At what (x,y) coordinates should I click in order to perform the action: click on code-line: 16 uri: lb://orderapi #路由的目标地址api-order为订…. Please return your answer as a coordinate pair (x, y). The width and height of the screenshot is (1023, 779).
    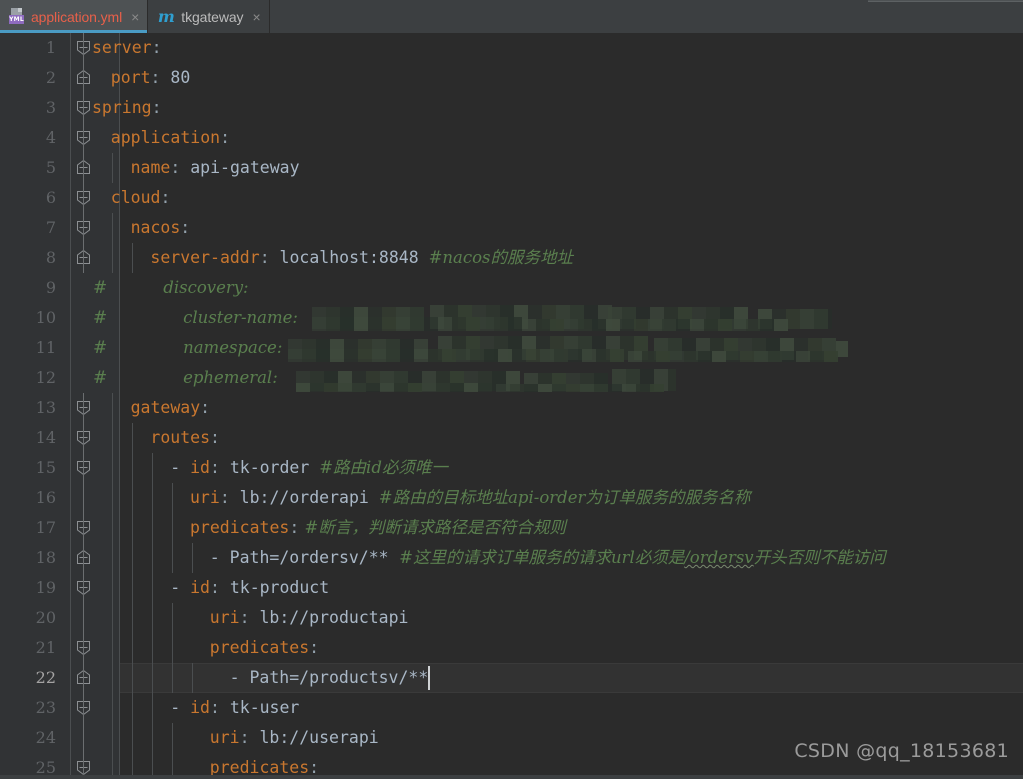
    Looking at the image, I should click on (511, 498).